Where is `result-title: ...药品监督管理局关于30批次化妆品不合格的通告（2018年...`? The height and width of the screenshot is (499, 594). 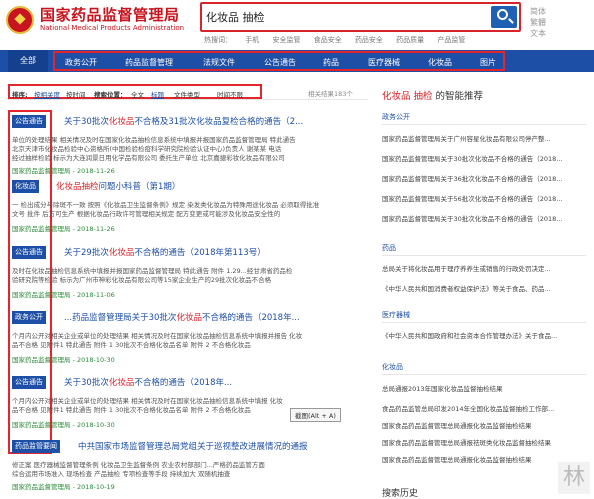
result-title: ...药品监督管理局关于30批次化妆品不合格的通告（2018年... is located at coordinates (182, 317).